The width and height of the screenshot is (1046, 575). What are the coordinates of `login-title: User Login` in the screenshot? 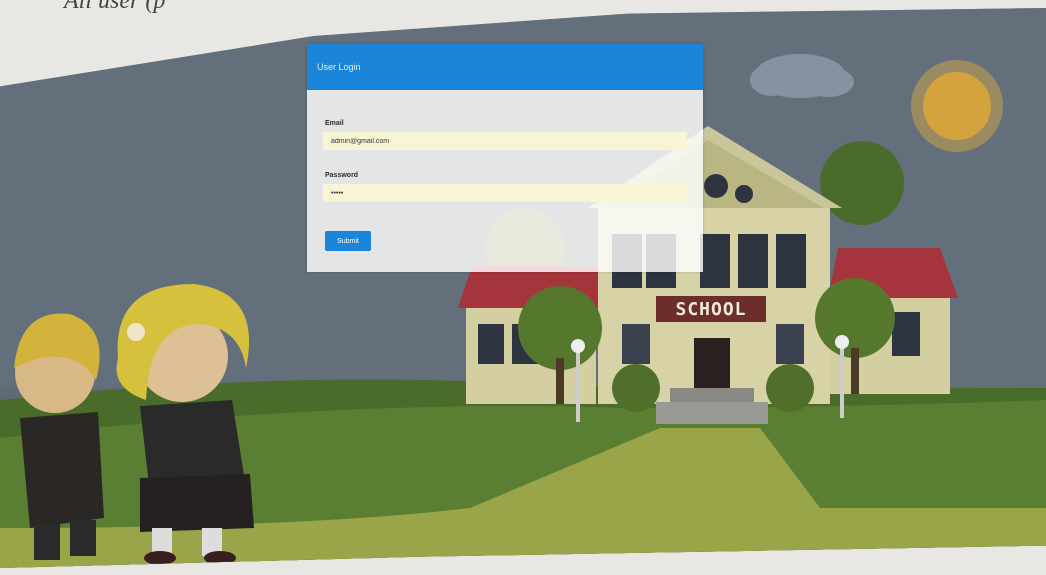 It's located at (339, 67).